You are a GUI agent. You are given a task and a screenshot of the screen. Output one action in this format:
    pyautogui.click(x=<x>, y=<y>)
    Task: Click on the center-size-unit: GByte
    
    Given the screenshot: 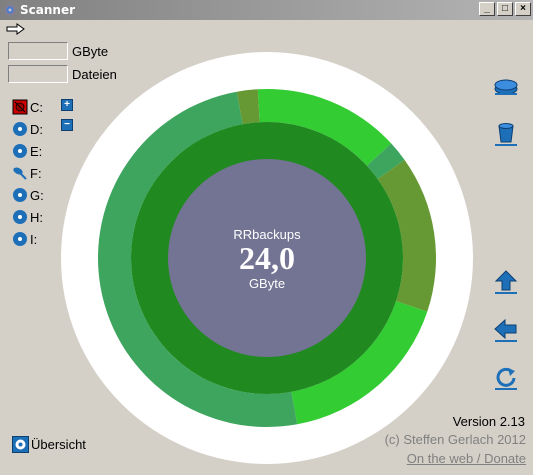 What is the action you would take?
    pyautogui.click(x=267, y=283)
    